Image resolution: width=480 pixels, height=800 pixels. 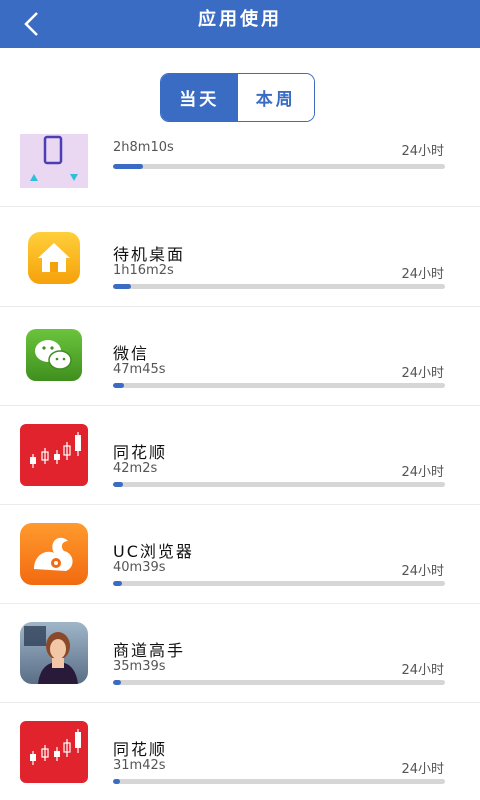 I want to click on usage-time: 40m39s, so click(x=139, y=567).